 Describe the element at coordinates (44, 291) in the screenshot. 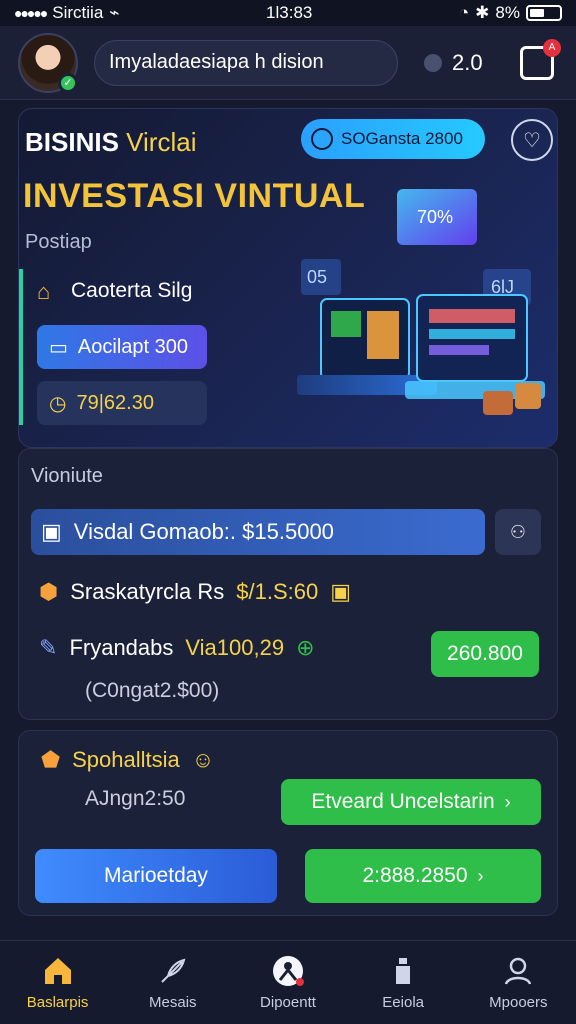

I see `home-icon: ⌂` at that location.